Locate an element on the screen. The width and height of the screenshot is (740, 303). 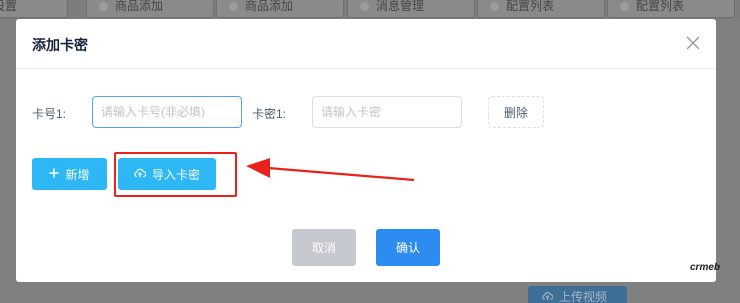
close-icon is located at coordinates (693, 43).